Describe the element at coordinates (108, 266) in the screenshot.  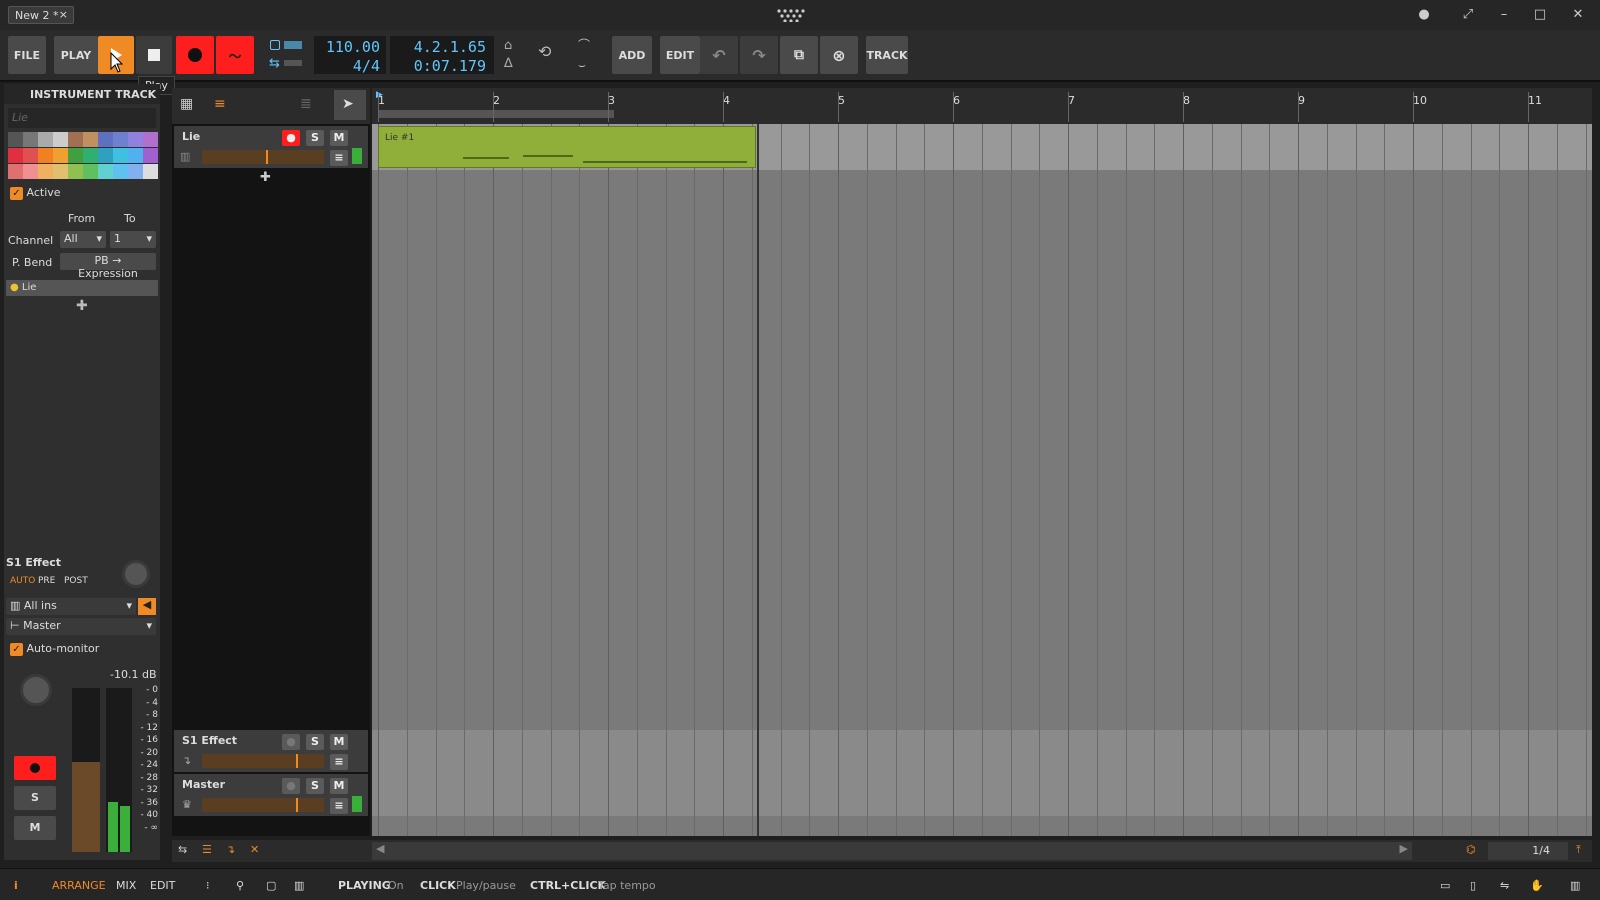
I see `pbend-button: PB → Expression` at that location.